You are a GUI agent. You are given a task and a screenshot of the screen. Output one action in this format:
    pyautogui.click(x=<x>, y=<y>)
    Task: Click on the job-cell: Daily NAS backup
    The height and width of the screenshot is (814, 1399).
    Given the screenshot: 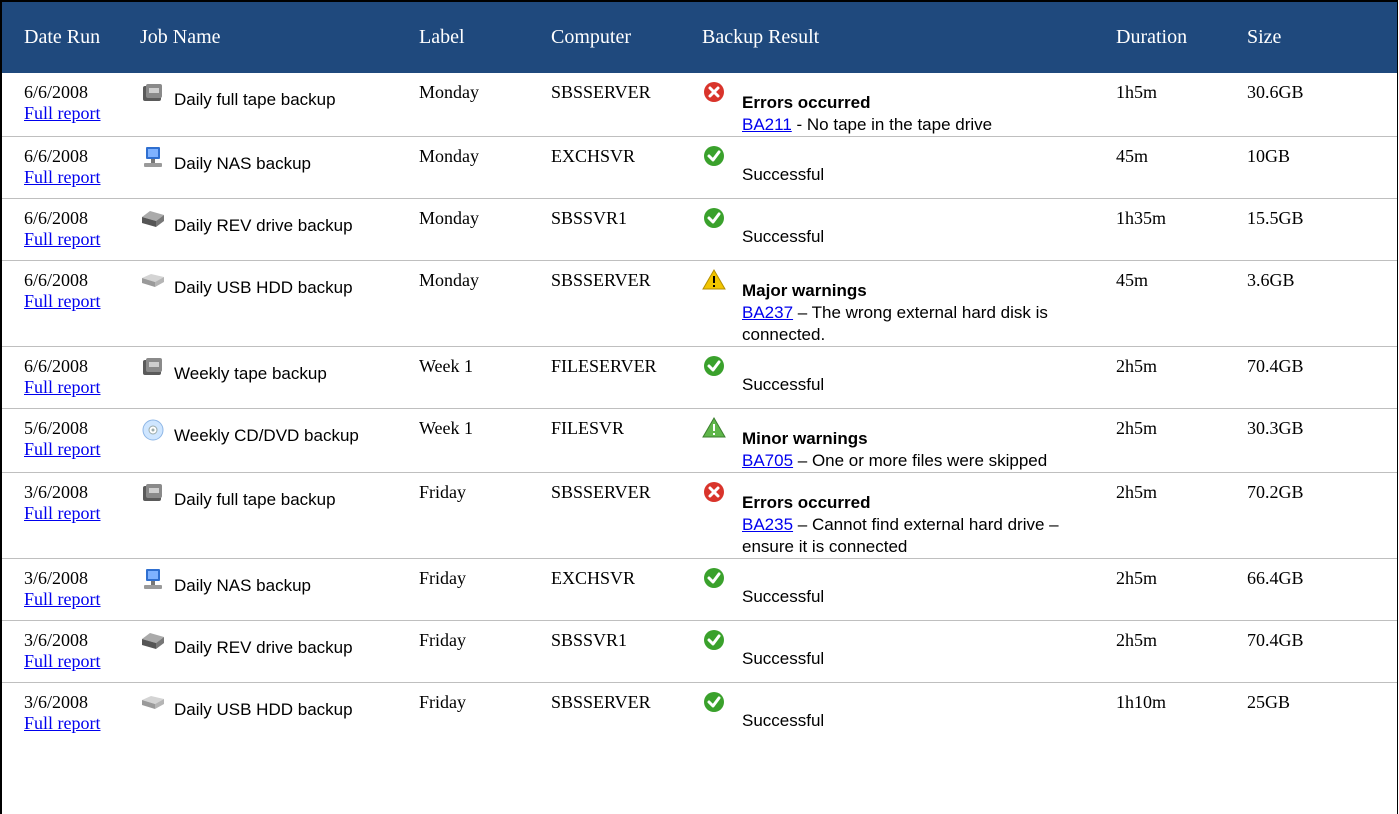 What is the action you would take?
    pyautogui.click(x=279, y=589)
    